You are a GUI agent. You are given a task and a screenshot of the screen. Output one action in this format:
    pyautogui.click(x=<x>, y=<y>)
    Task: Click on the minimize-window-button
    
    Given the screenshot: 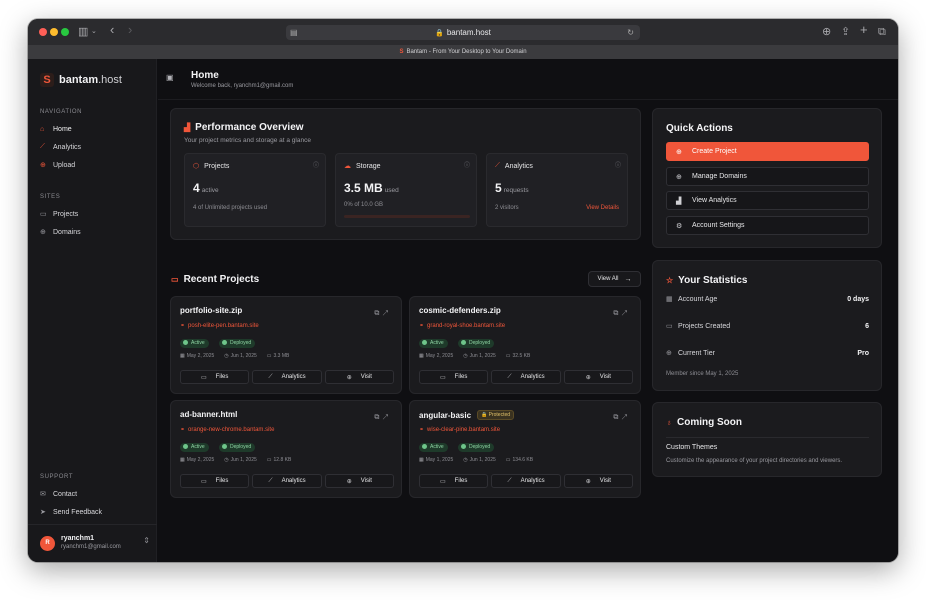 What is the action you would take?
    pyautogui.click(x=54, y=32)
    